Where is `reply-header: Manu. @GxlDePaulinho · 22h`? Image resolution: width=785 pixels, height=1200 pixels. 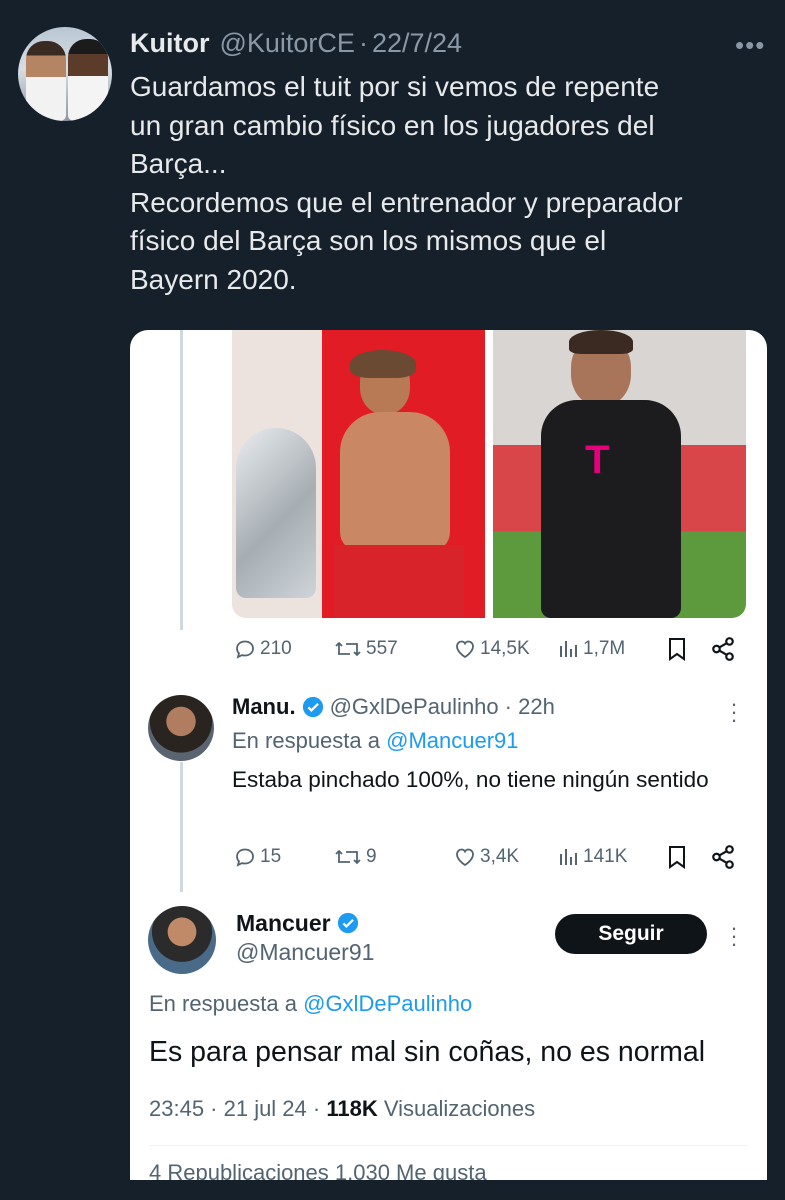 reply-header: Manu. @GxlDePaulinho · 22h is located at coordinates (393, 707).